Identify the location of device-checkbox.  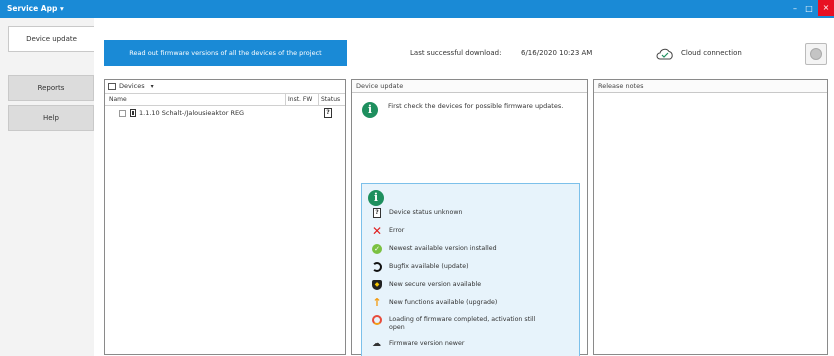
(122, 113).